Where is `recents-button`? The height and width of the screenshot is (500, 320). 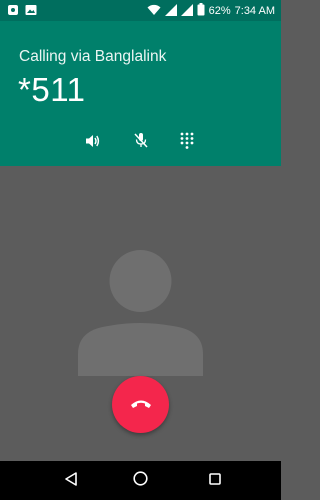
recents-button is located at coordinates (215, 481).